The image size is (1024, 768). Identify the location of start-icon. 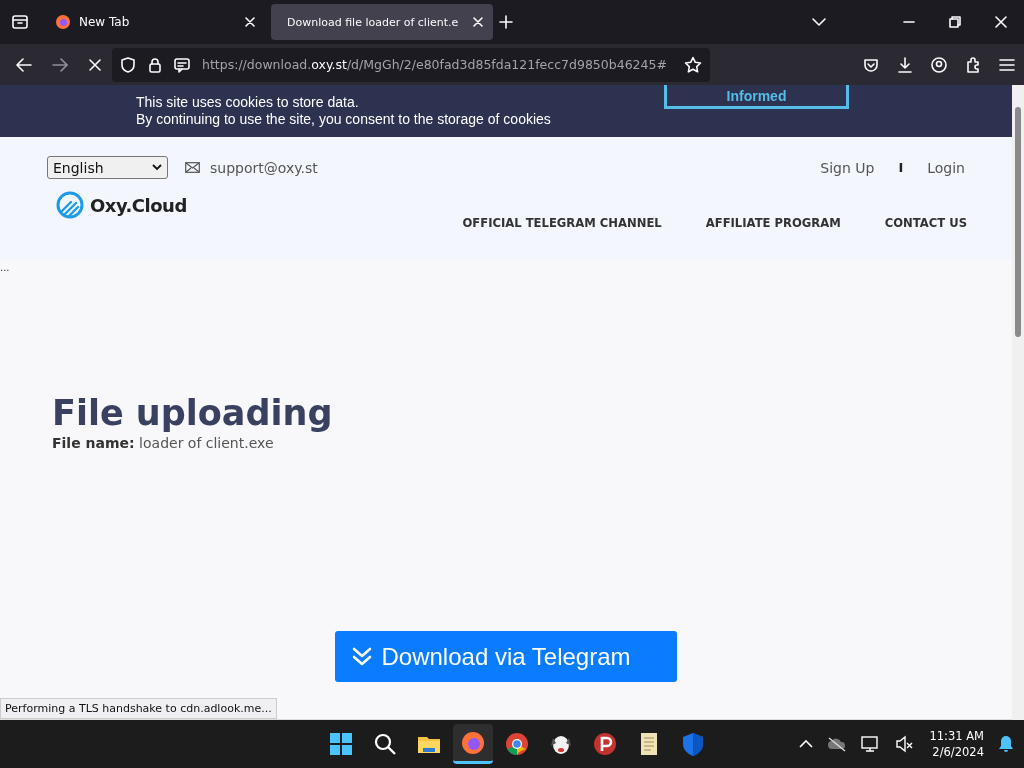
(341, 744).